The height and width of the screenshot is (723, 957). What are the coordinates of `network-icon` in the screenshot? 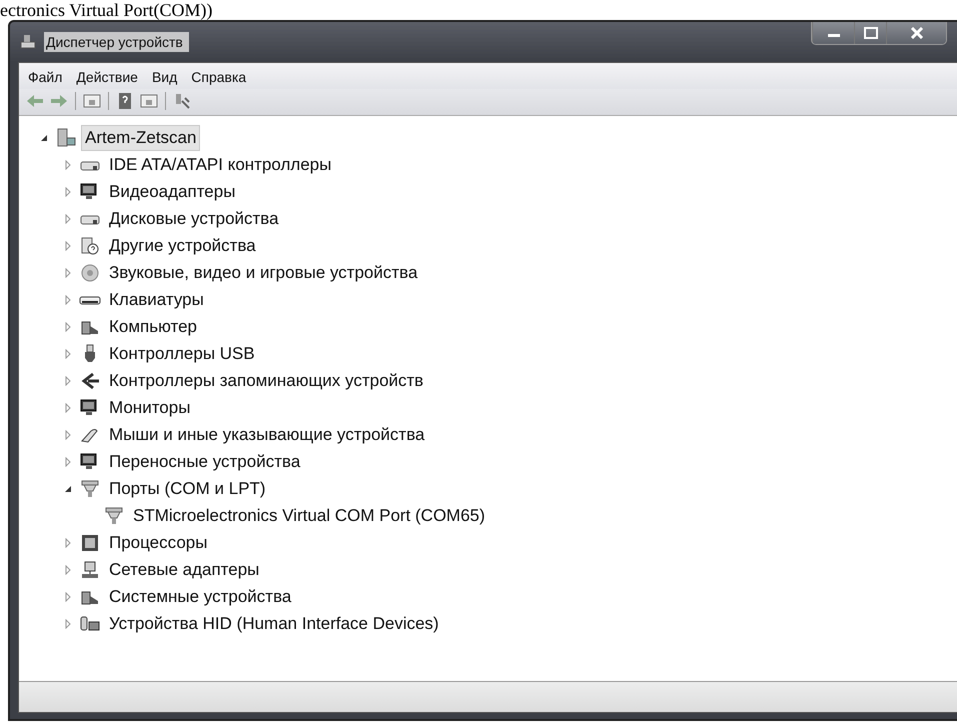 It's located at (90, 570).